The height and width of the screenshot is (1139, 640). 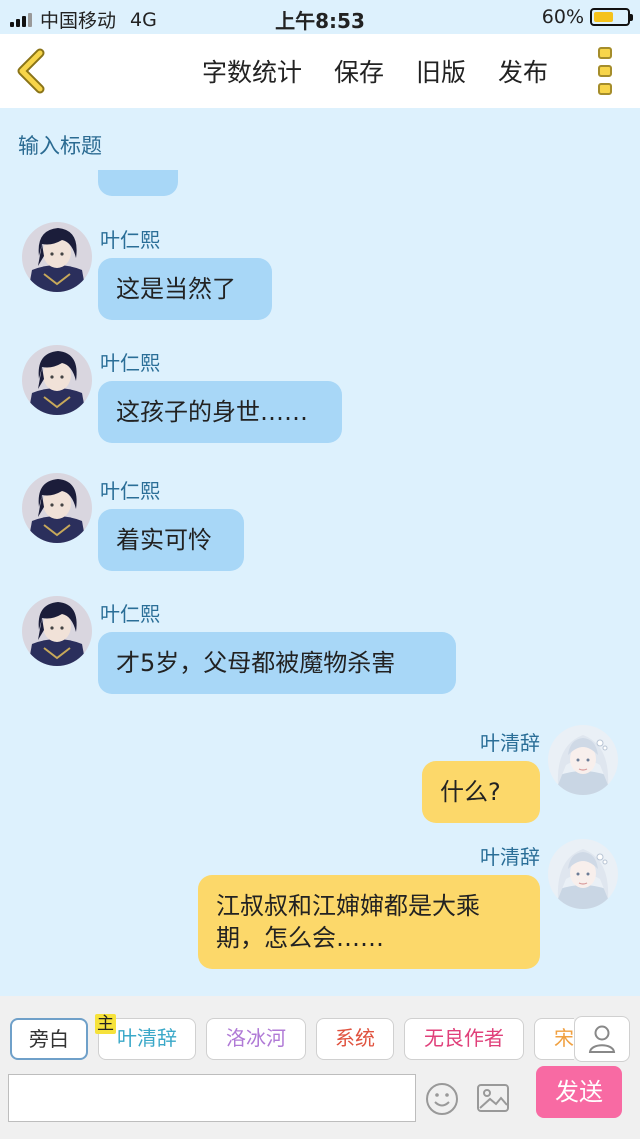 What do you see at coordinates (256, 1039) in the screenshot?
I see `role-chip: 洛冰河` at bounding box center [256, 1039].